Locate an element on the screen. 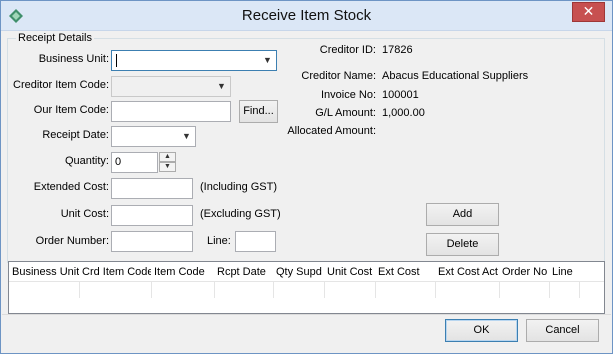 Image resolution: width=613 pixels, height=354 pixels. text-caret is located at coordinates (116, 60).